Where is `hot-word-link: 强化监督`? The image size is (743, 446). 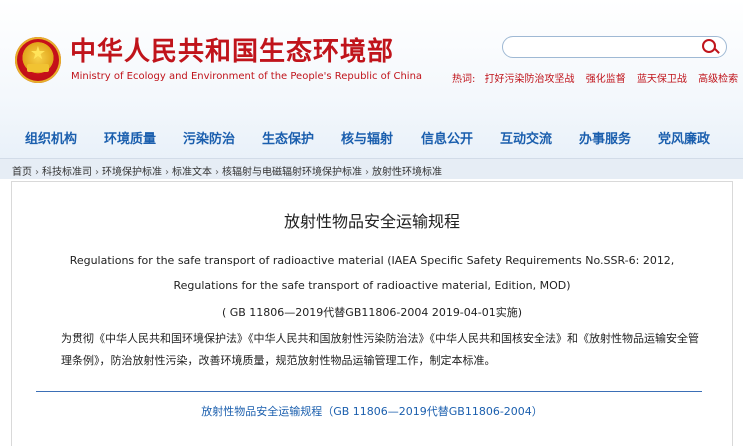 hot-word-link: 强化监督 is located at coordinates (606, 79).